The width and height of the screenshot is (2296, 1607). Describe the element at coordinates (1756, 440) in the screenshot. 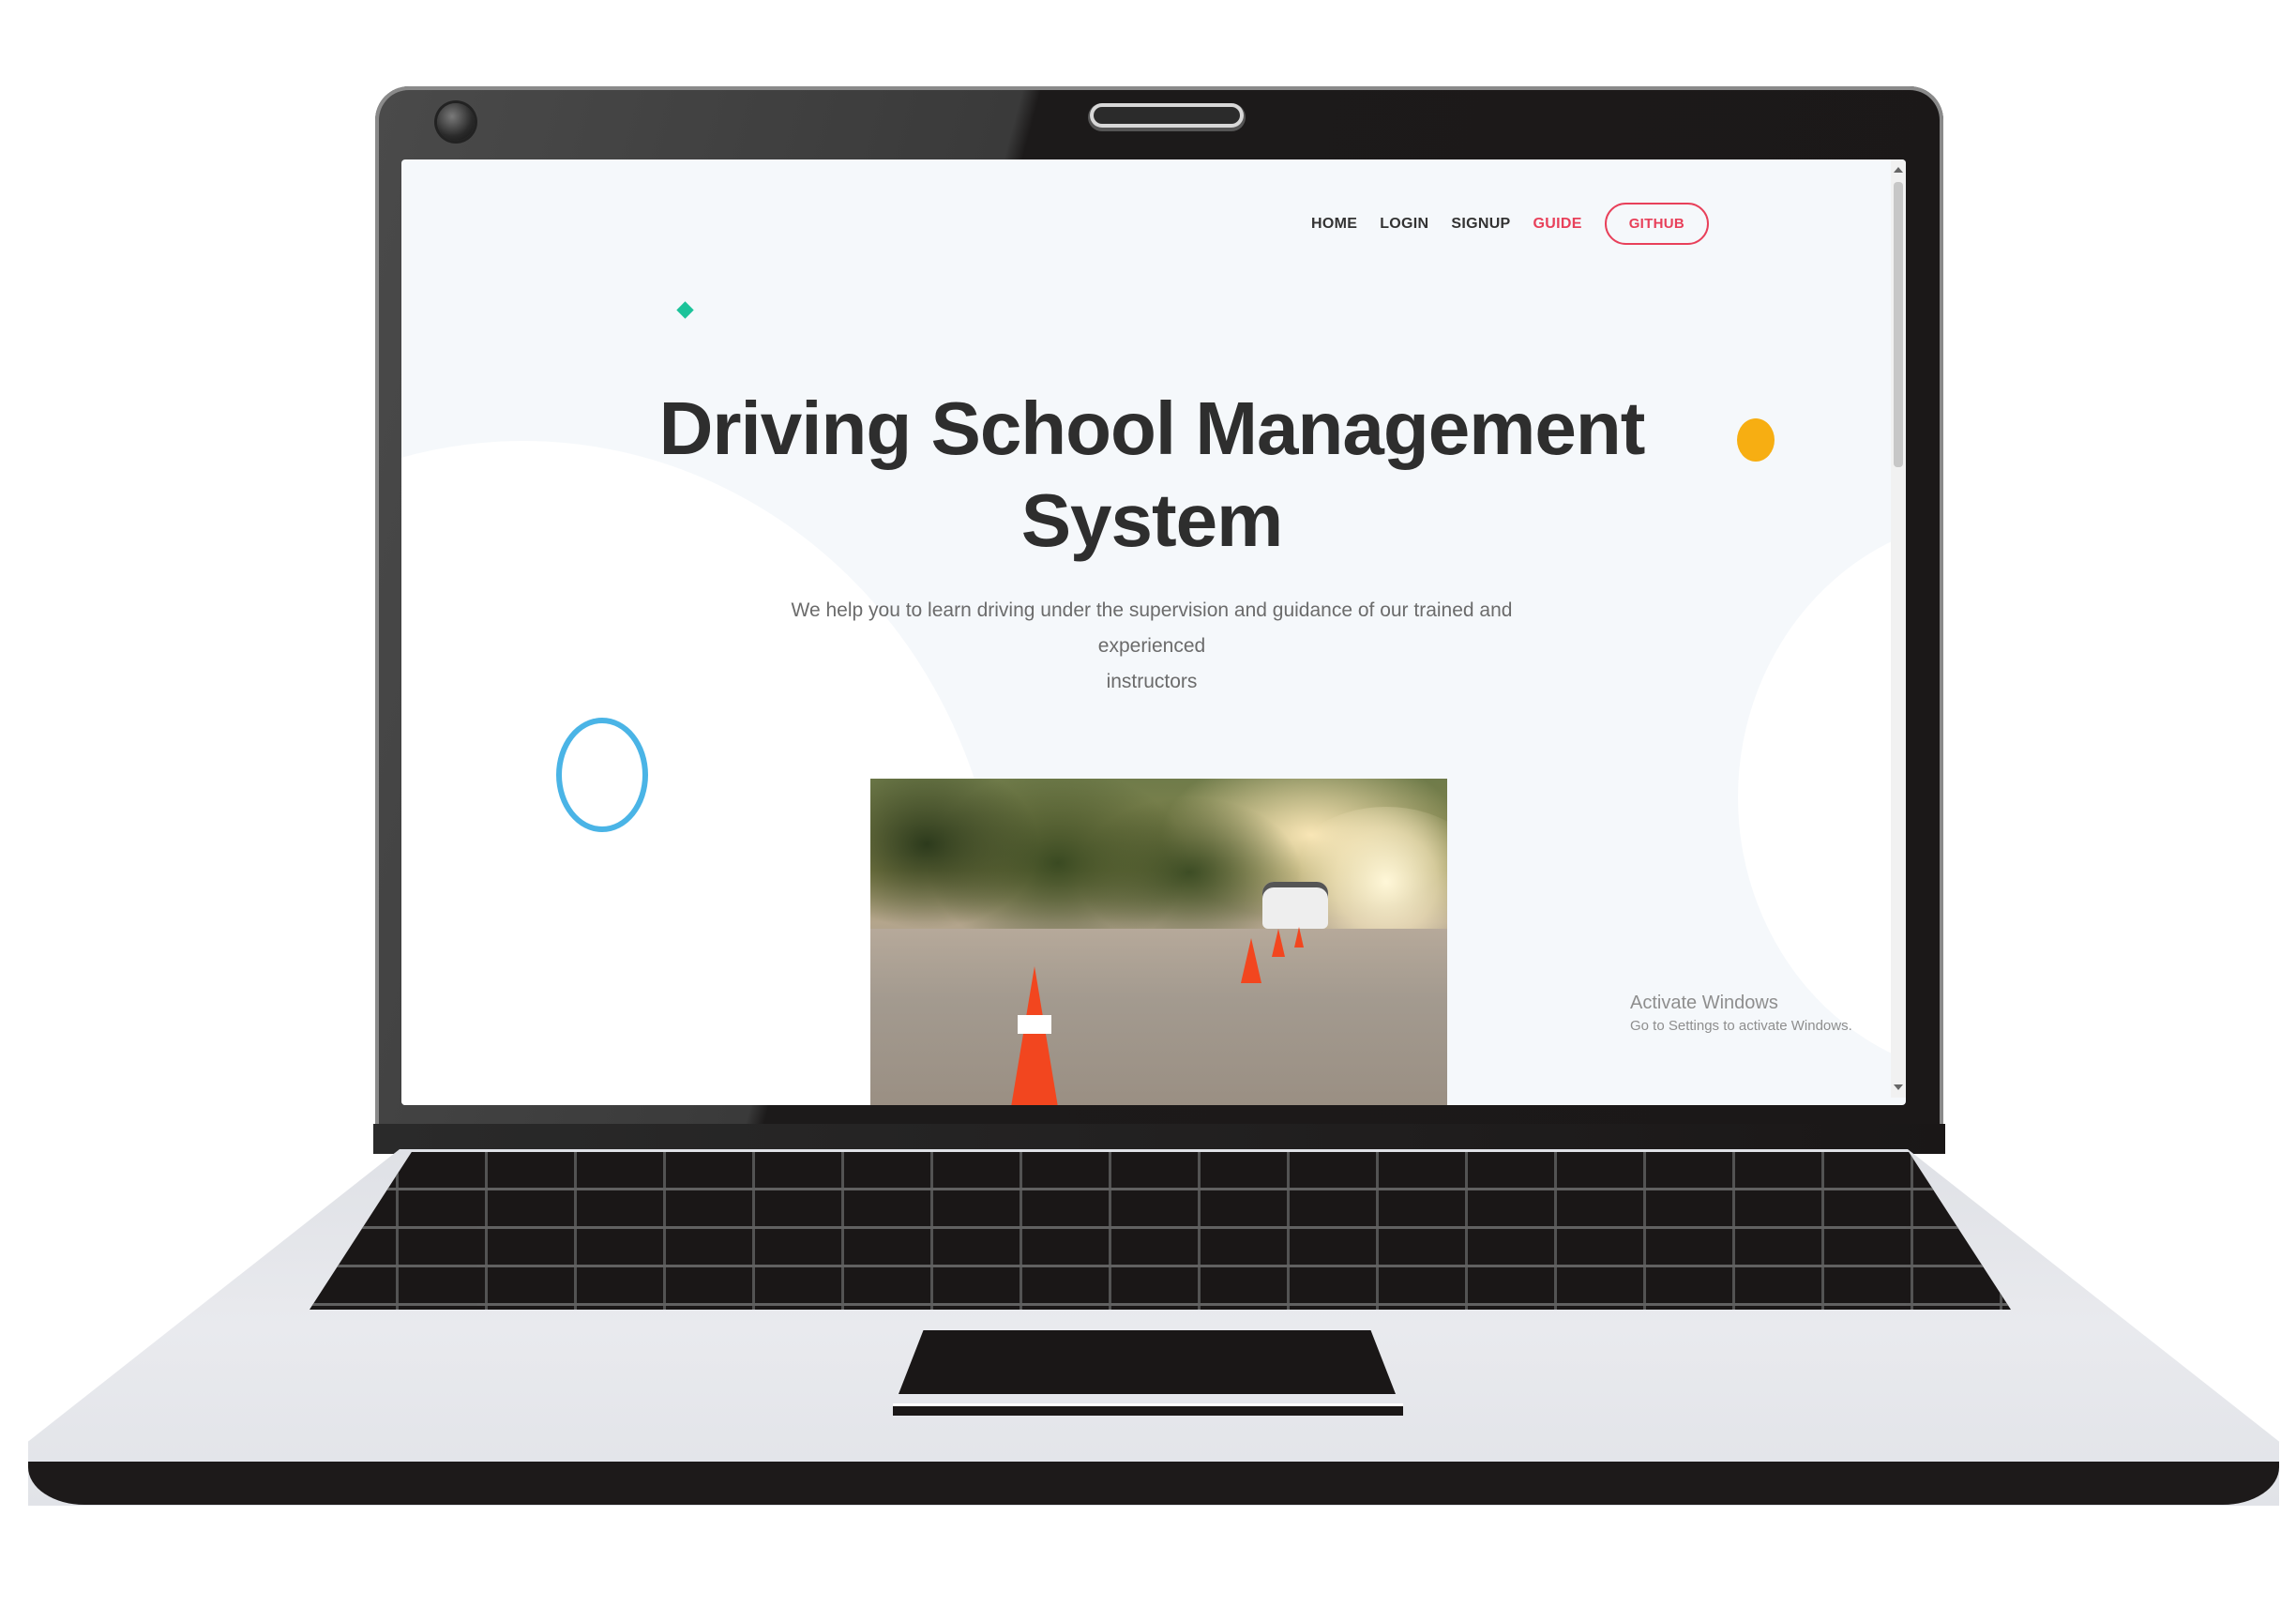

I see `decorative-yellow-dot` at that location.